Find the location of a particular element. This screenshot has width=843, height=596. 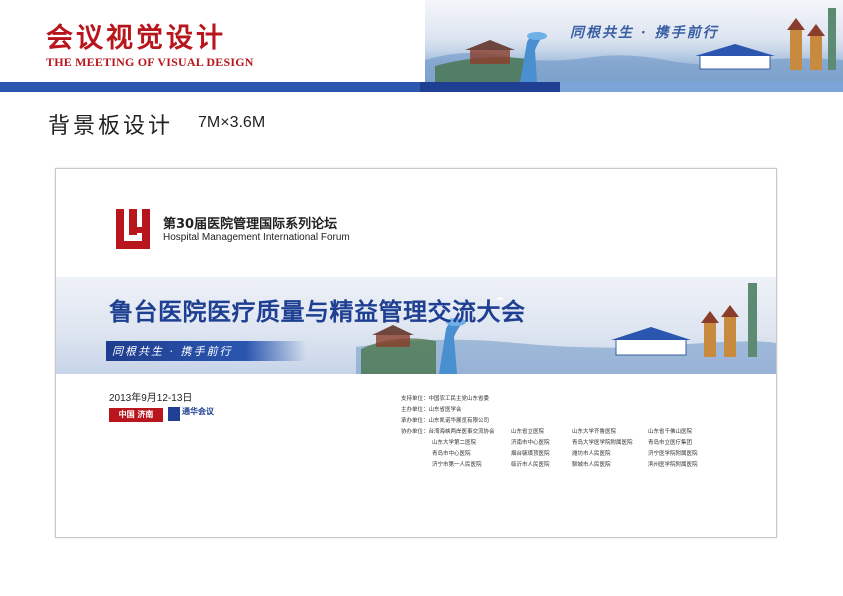

forum-logo-icon is located at coordinates (133, 229).